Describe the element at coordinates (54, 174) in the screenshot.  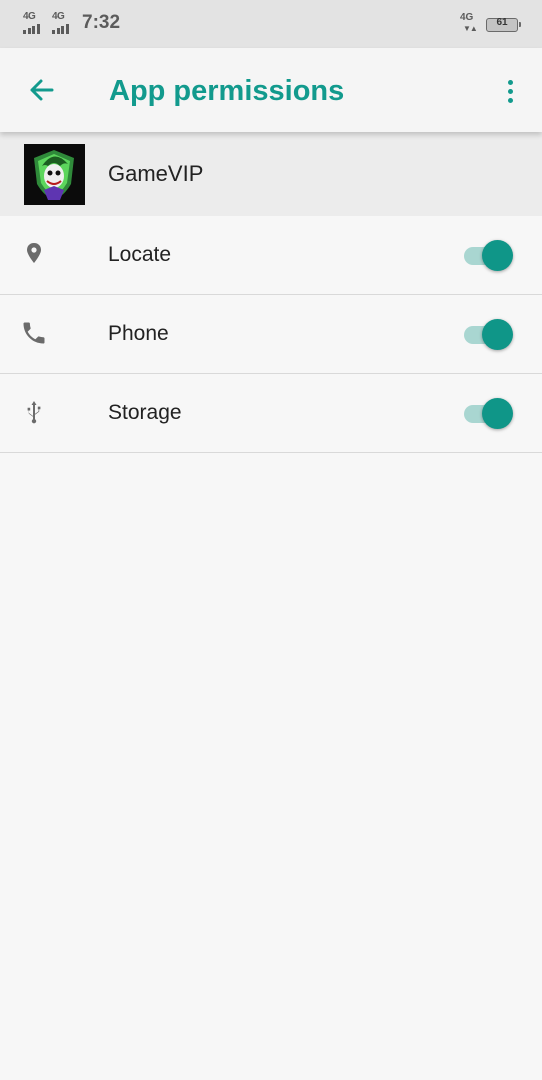
I see `app-icon` at that location.